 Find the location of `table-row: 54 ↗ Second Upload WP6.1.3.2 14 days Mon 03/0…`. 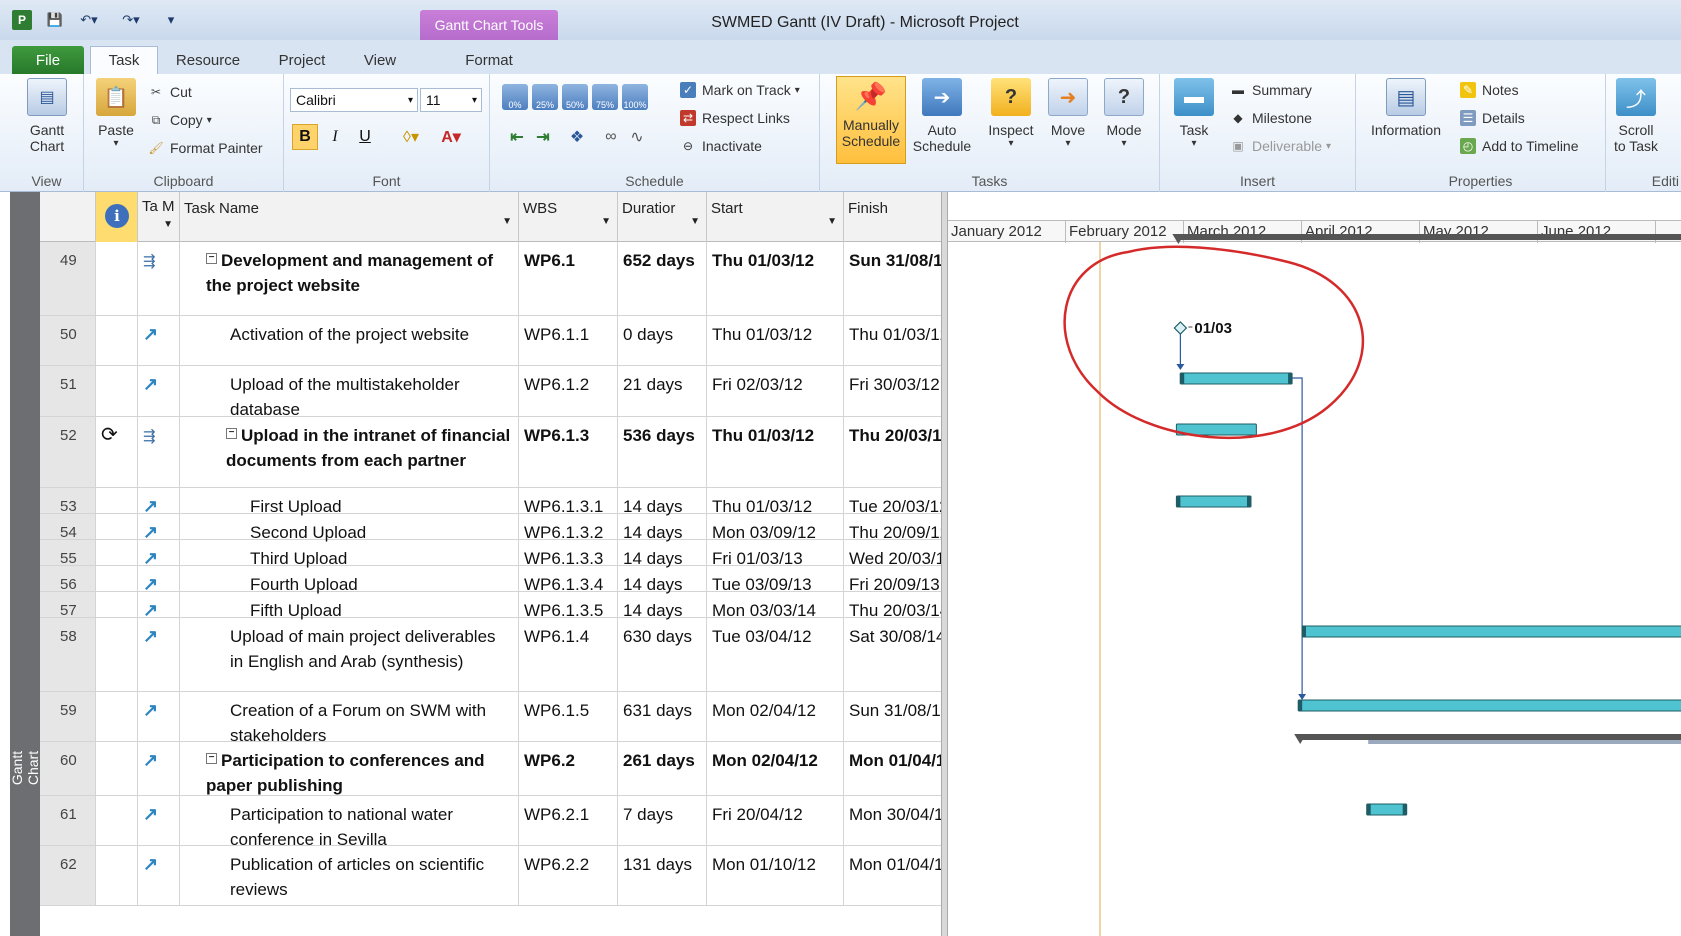

table-row: 54 ↗ Second Upload WP6.1.3.2 14 days Mon 03/0… is located at coordinates (490, 528).